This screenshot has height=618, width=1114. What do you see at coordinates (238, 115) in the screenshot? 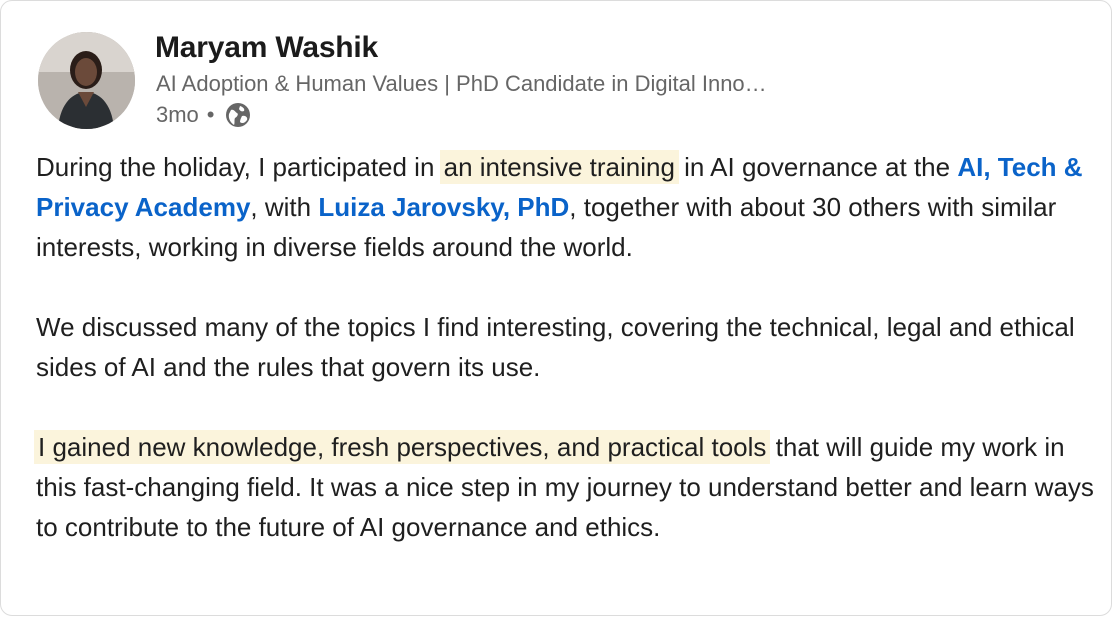
I see `globe-icon` at bounding box center [238, 115].